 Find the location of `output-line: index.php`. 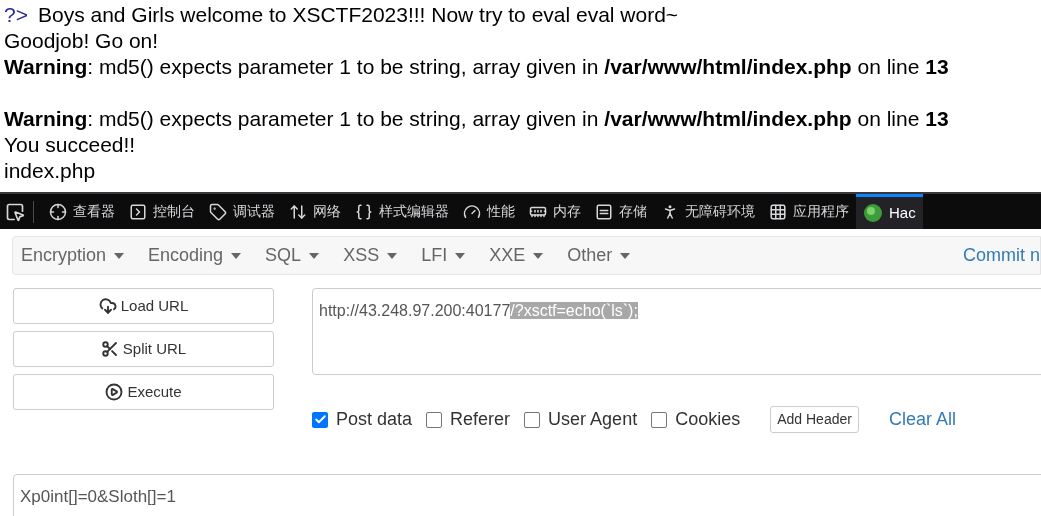

output-line: index.php is located at coordinates (50, 171).